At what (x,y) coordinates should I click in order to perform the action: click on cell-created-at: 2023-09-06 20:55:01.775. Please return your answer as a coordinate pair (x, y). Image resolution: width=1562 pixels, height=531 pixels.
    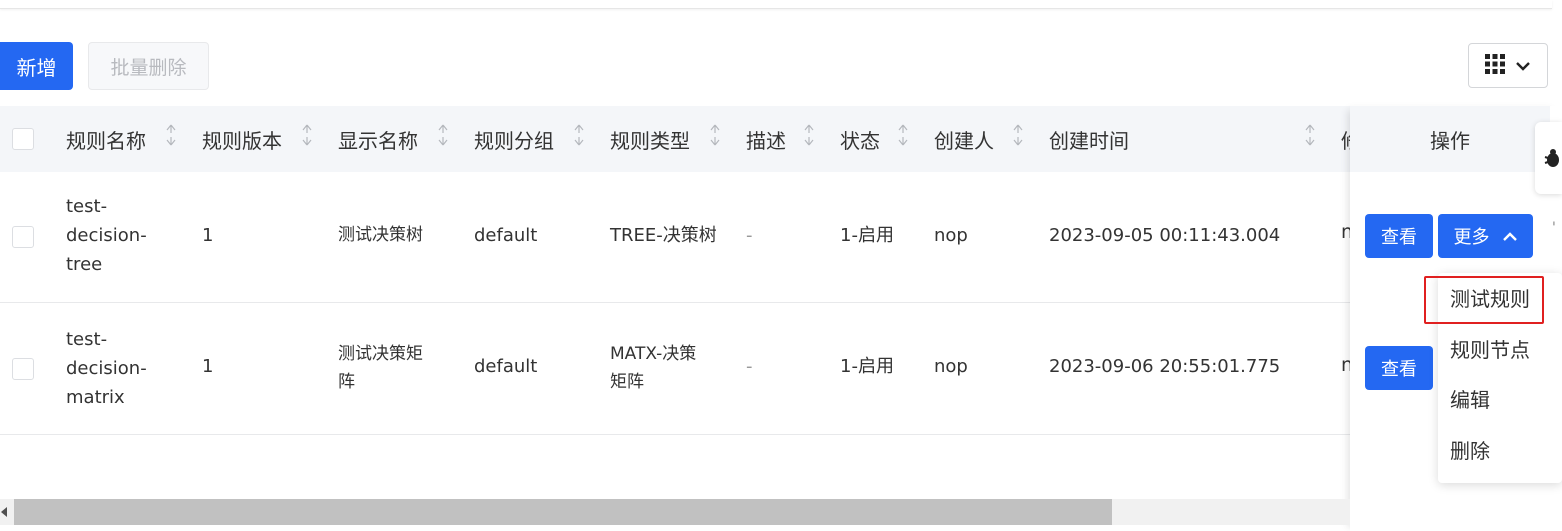
    Looking at the image, I should click on (1165, 366).